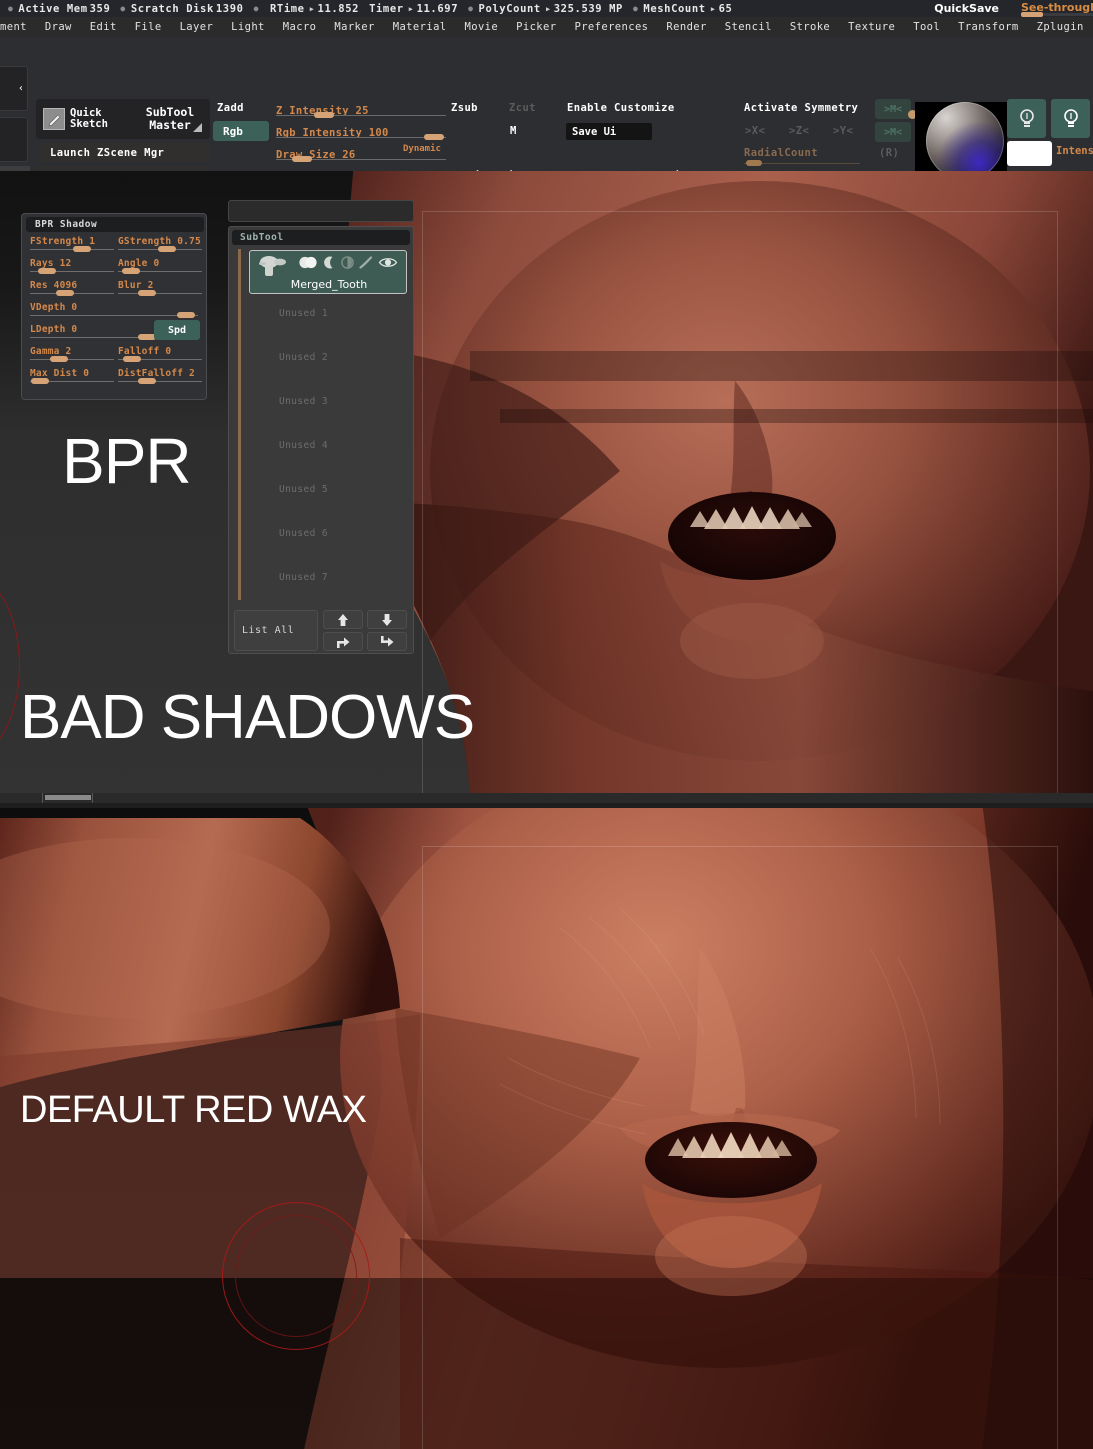  I want to click on bpr-slider-fstrength-knob, so click(81, 249).